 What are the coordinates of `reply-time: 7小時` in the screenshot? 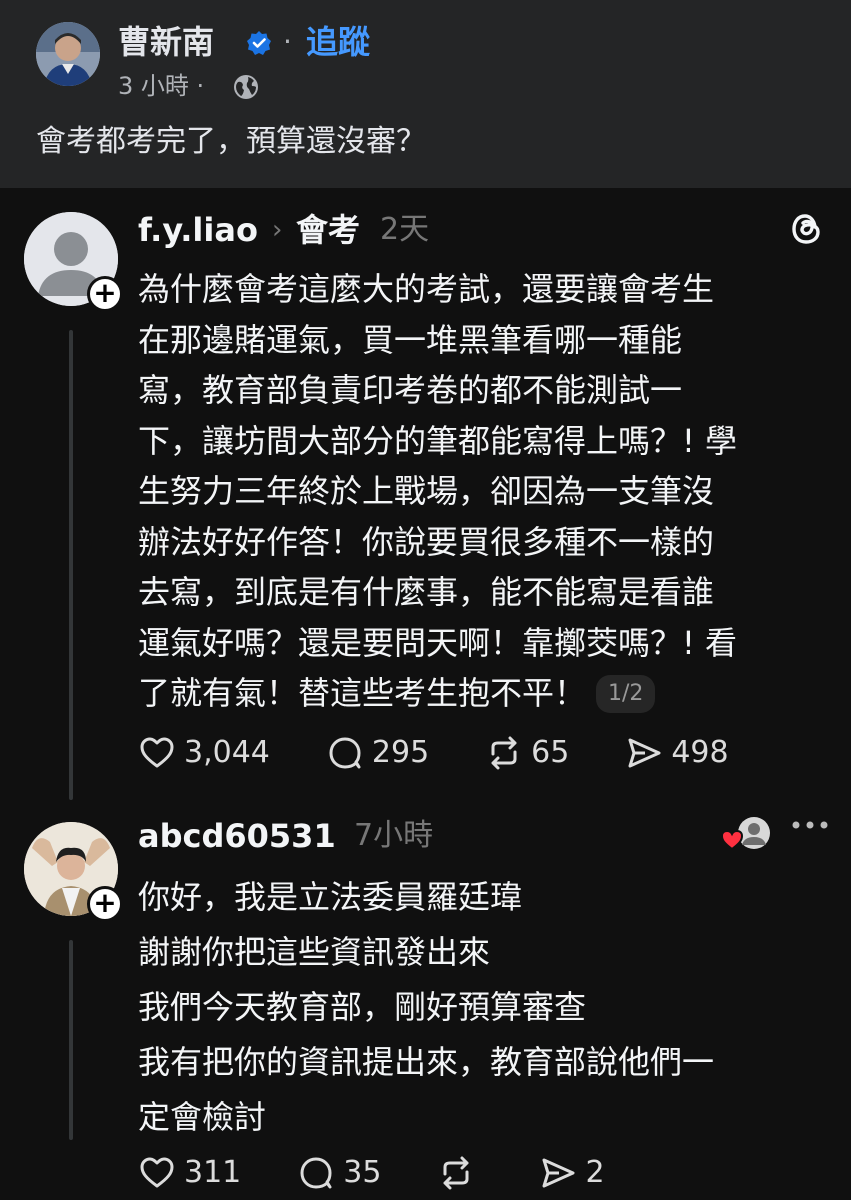 It's located at (394, 835).